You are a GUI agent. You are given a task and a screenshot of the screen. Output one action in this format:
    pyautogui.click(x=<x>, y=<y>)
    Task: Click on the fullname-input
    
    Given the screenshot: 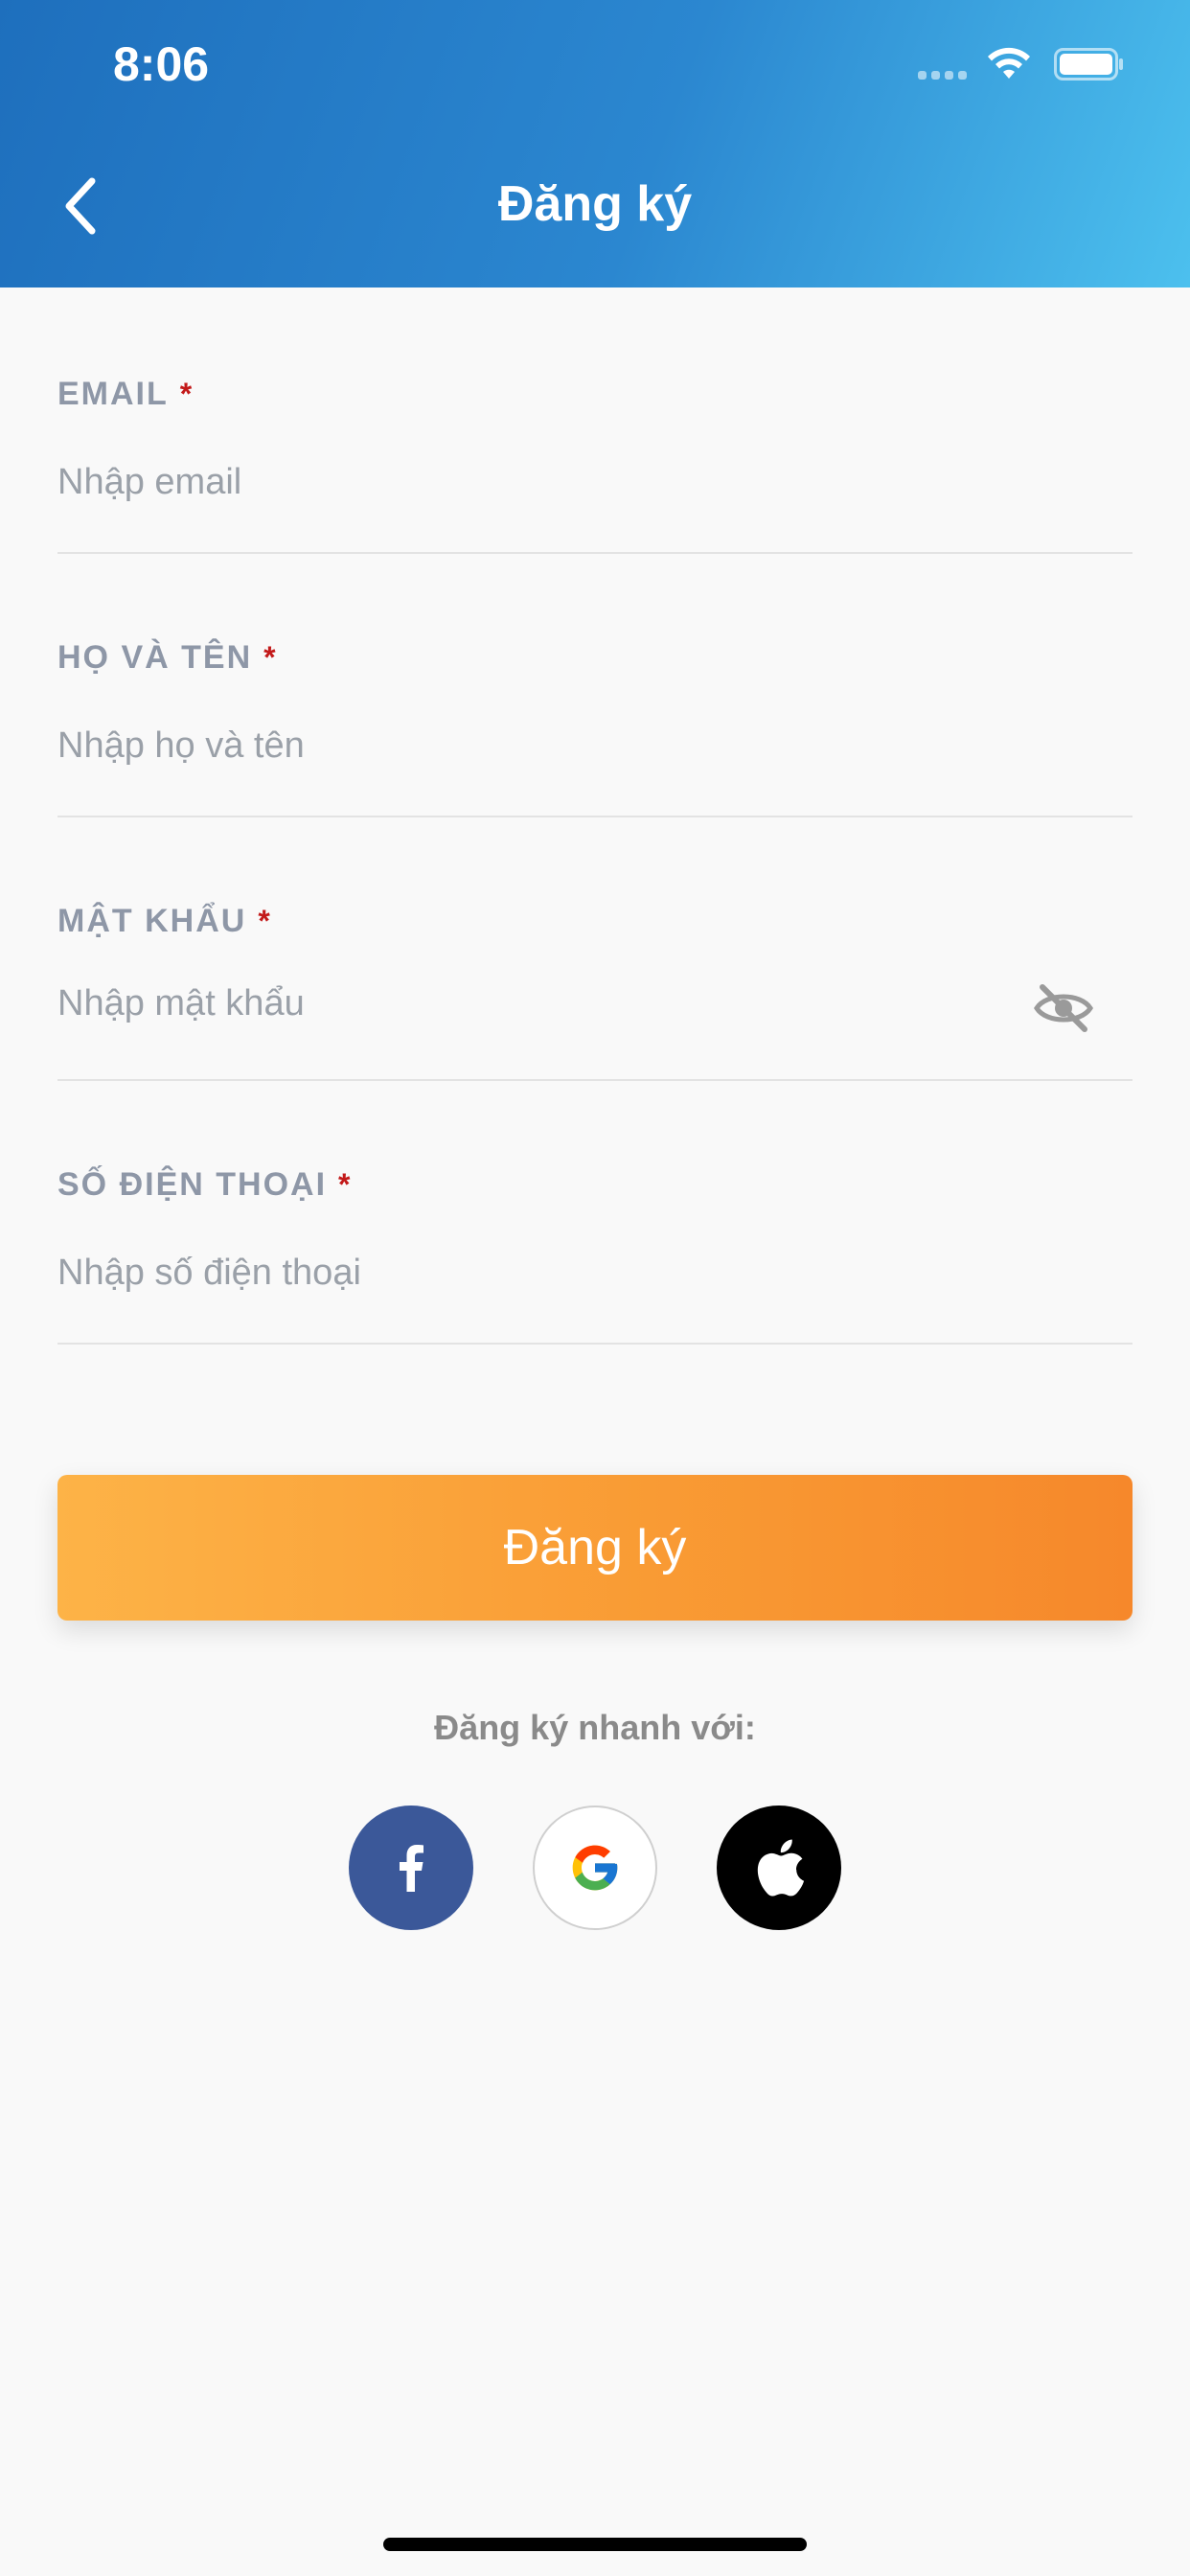 What is the action you would take?
    pyautogui.click(x=537, y=746)
    